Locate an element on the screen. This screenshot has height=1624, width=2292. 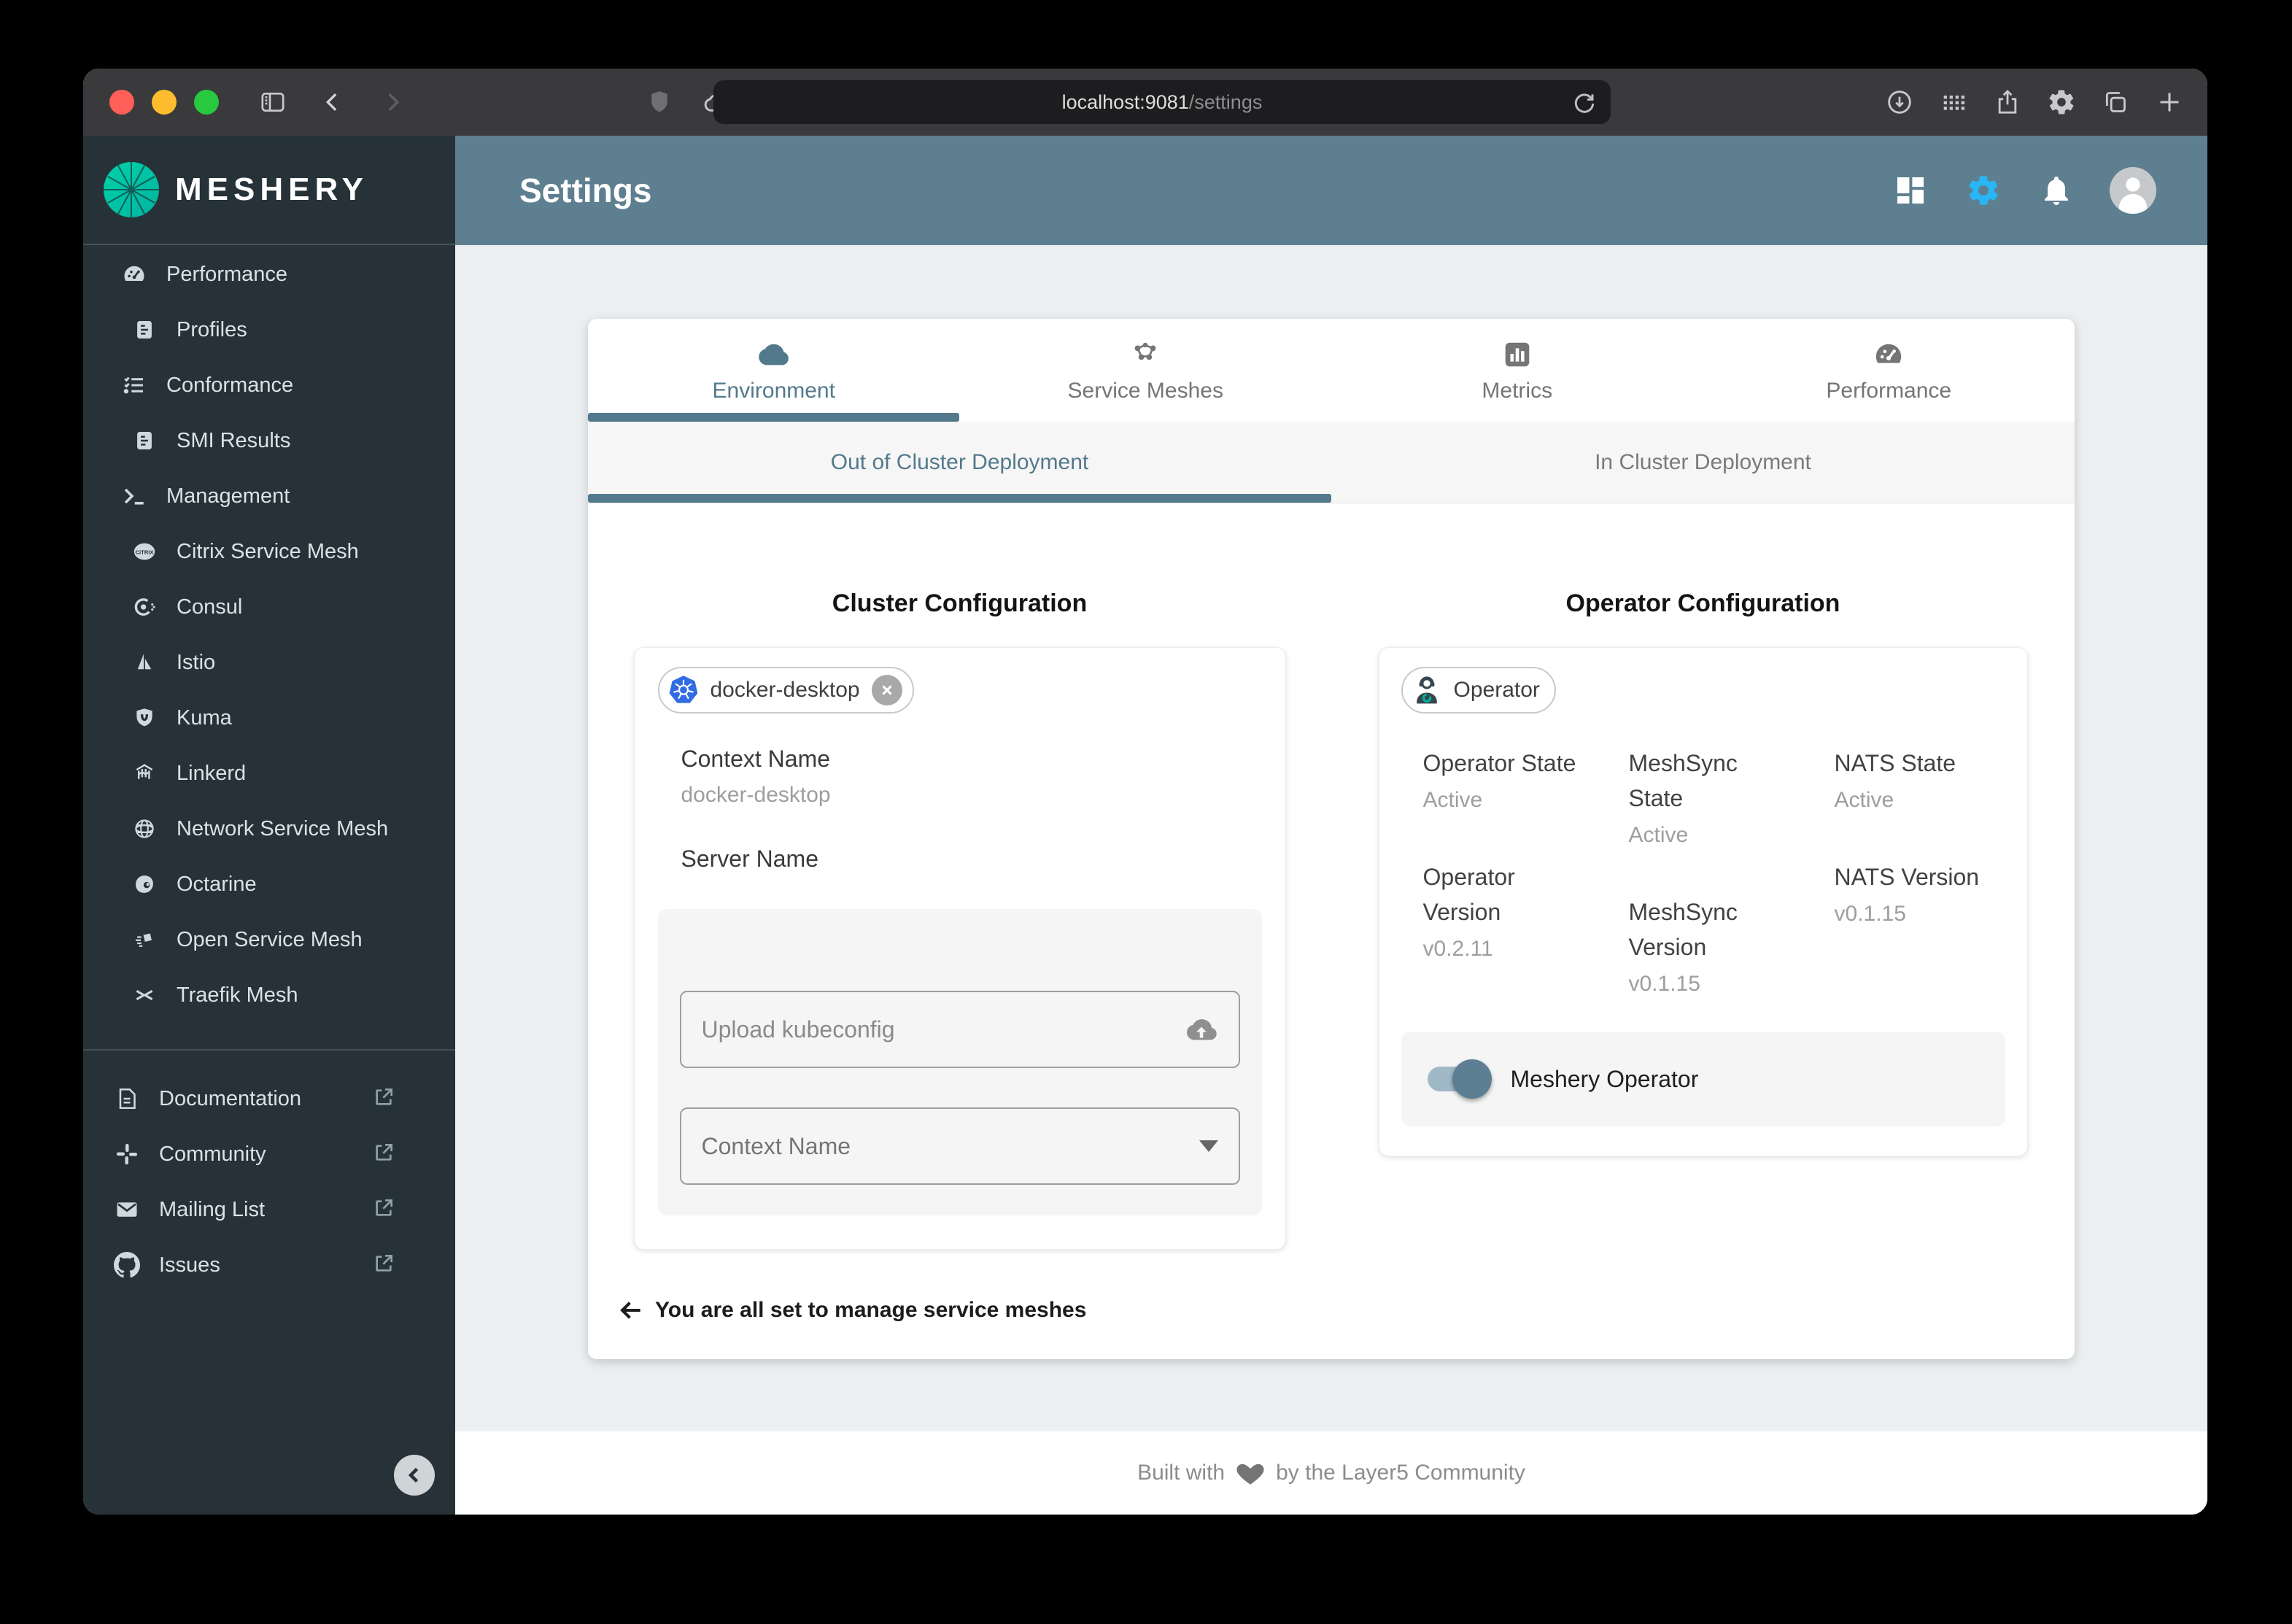
tab-environment: Environment is located at coordinates (774, 370).